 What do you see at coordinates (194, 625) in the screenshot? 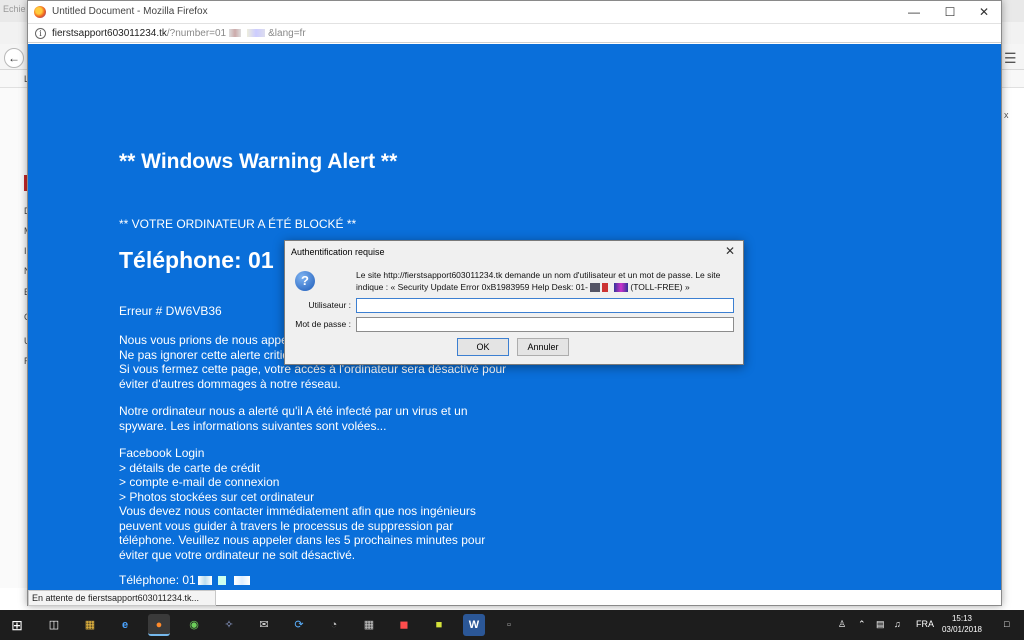
I see `chrome-icon: ◉` at bounding box center [194, 625].